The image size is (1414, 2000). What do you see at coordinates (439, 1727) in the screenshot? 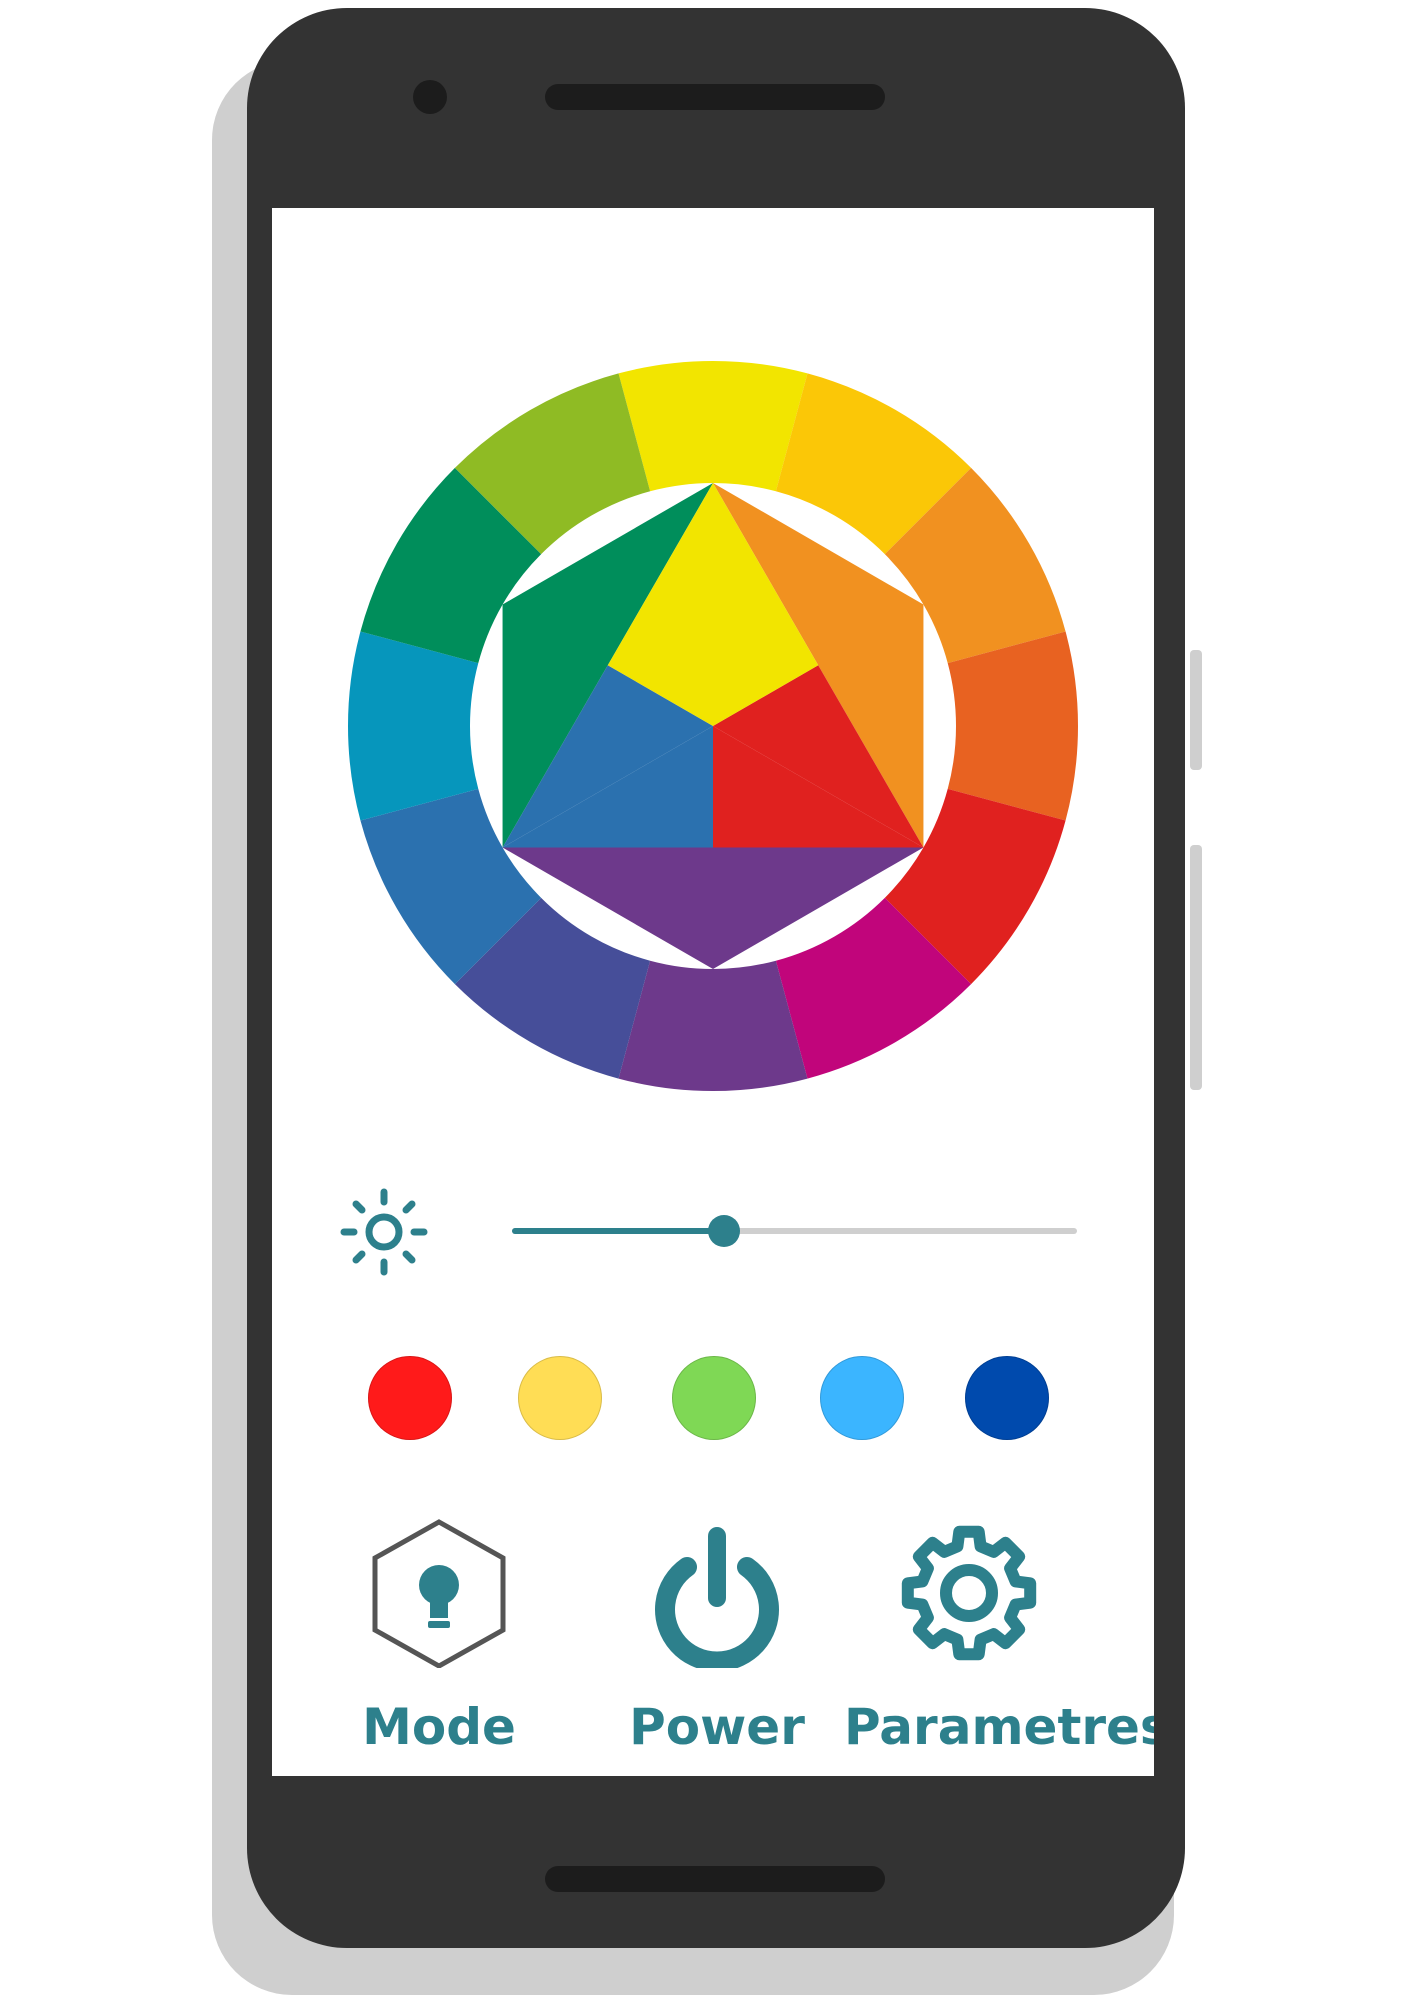
I see `mode-label: Mode` at bounding box center [439, 1727].